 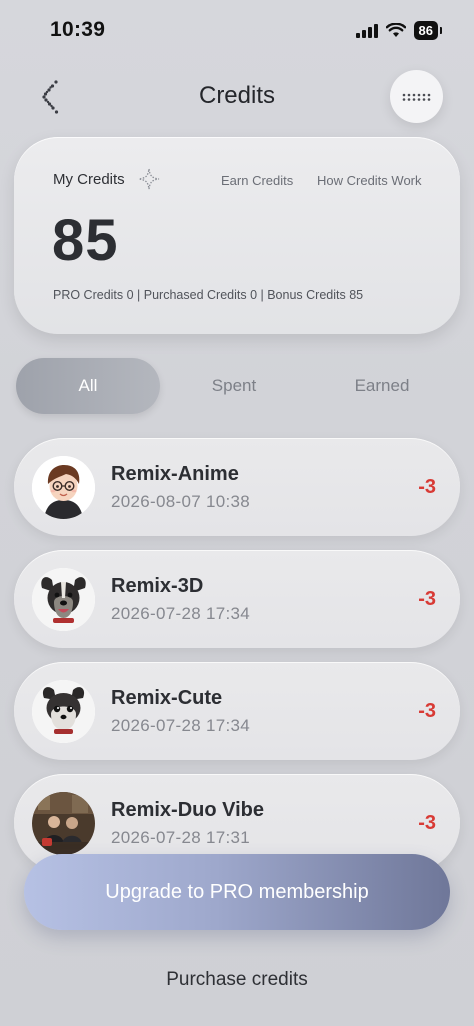 I want to click on credit-balance: 85, so click(x=85, y=240).